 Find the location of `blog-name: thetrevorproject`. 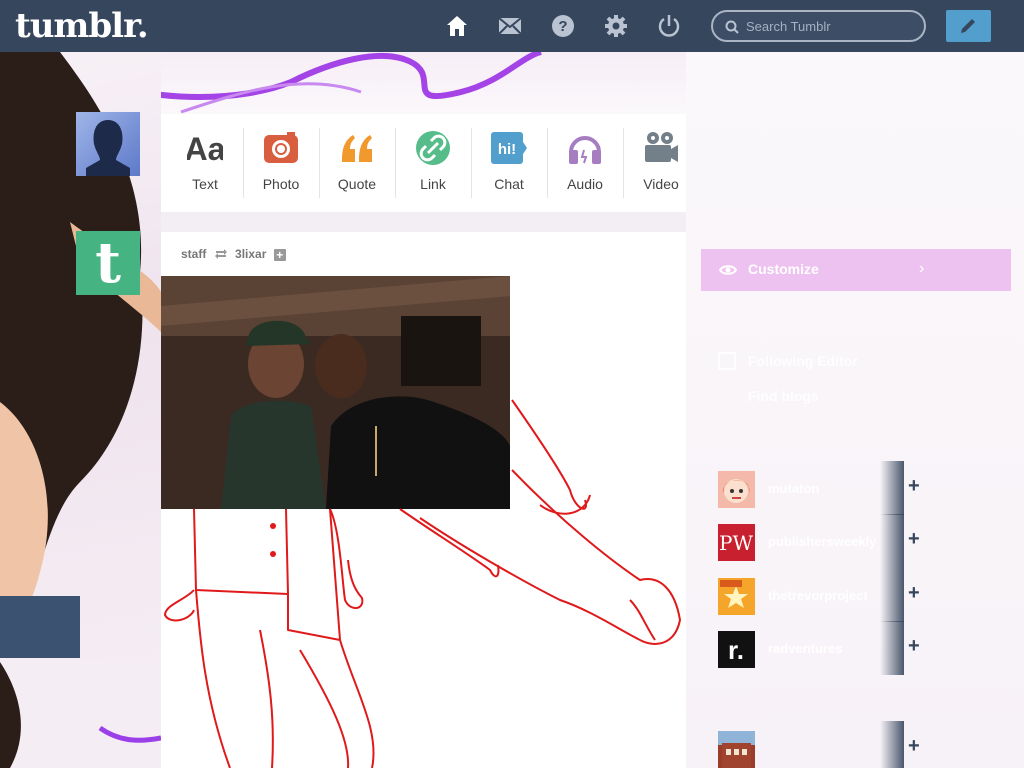

blog-name: thetrevorproject is located at coordinates (818, 595).